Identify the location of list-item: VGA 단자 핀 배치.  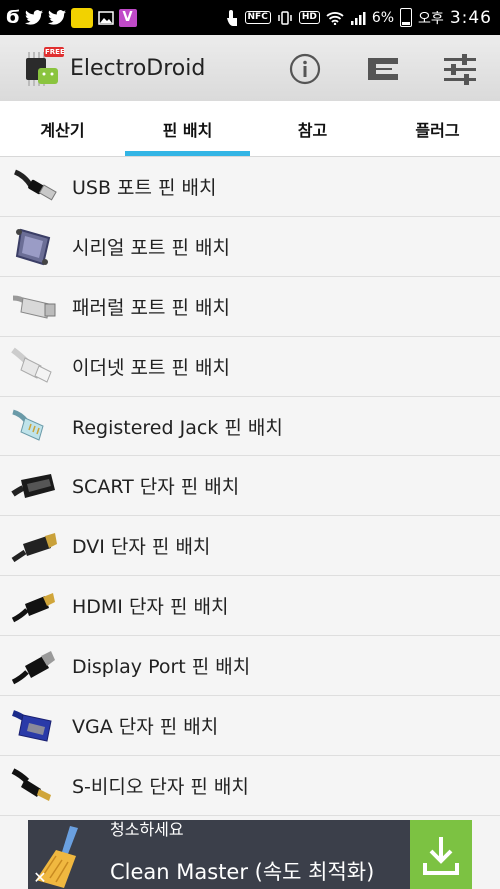
(250, 726).